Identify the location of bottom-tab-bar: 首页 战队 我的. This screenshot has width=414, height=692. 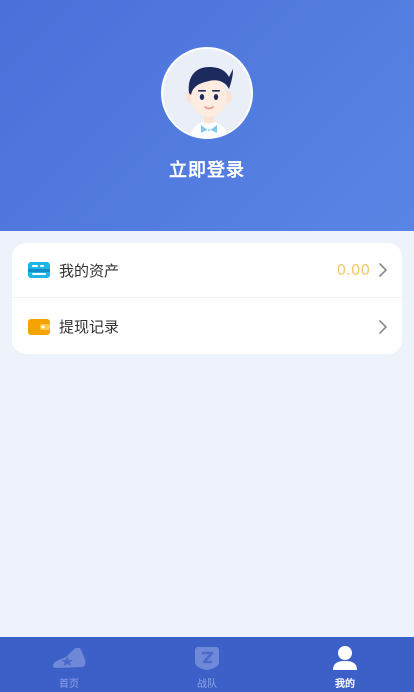
(207, 664).